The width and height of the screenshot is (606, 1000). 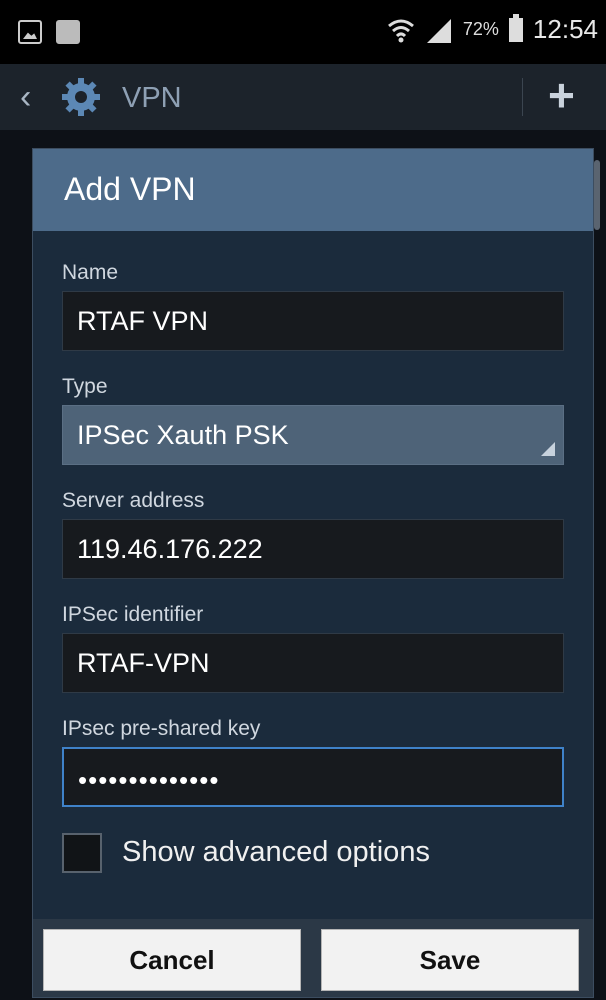 I want to click on save-button: Save, so click(x=450, y=960).